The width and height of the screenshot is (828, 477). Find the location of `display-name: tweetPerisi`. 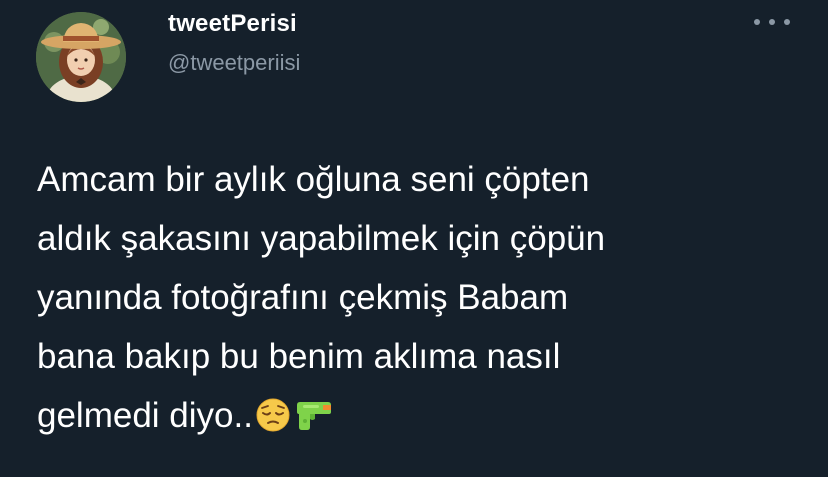

display-name: tweetPerisi is located at coordinates (232, 24).